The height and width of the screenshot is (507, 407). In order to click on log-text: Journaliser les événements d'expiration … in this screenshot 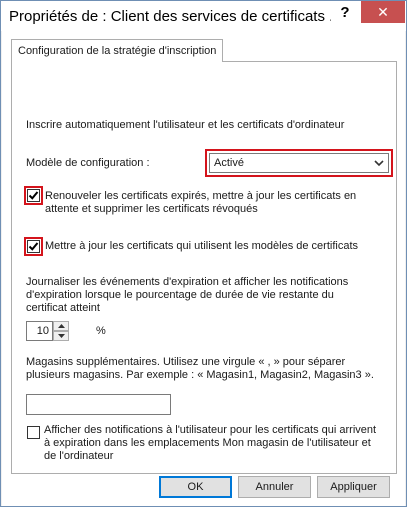, I will do `click(187, 295)`.